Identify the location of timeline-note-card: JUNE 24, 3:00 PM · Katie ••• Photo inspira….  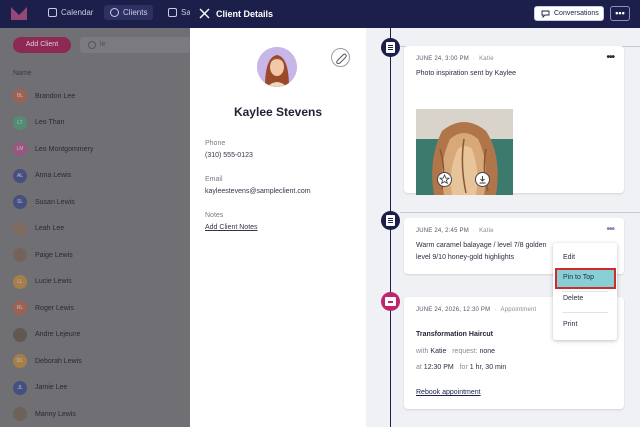
(514, 120).